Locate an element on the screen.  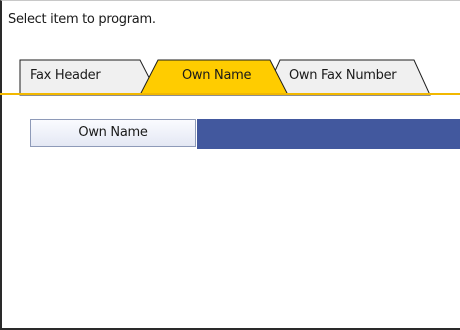
tab-fax-header: Fax Header is located at coordinates (85, 77).